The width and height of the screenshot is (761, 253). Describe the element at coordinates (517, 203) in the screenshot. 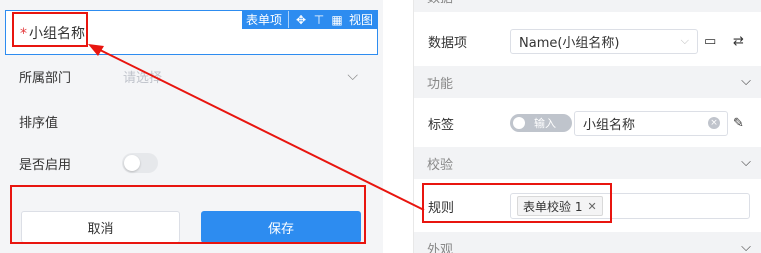

I see `annotation-box-rule` at that location.